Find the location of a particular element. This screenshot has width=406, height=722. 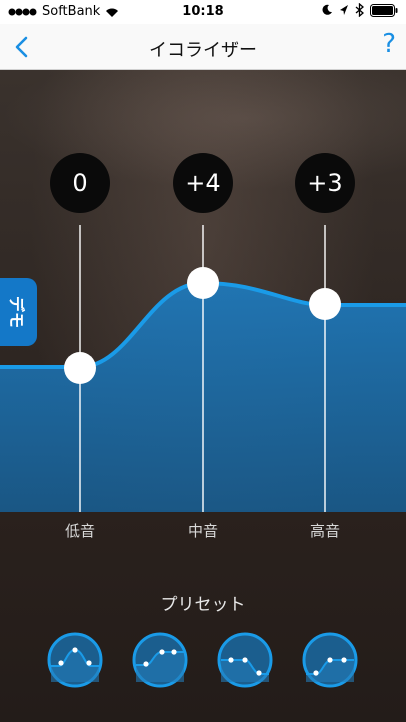

band-label-low: 低音 is located at coordinates (79, 531).